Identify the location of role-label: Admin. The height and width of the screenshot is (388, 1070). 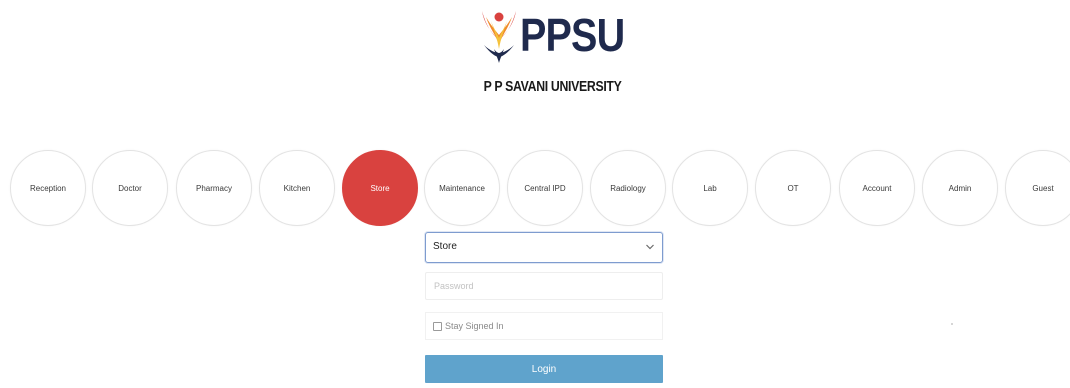
(960, 188).